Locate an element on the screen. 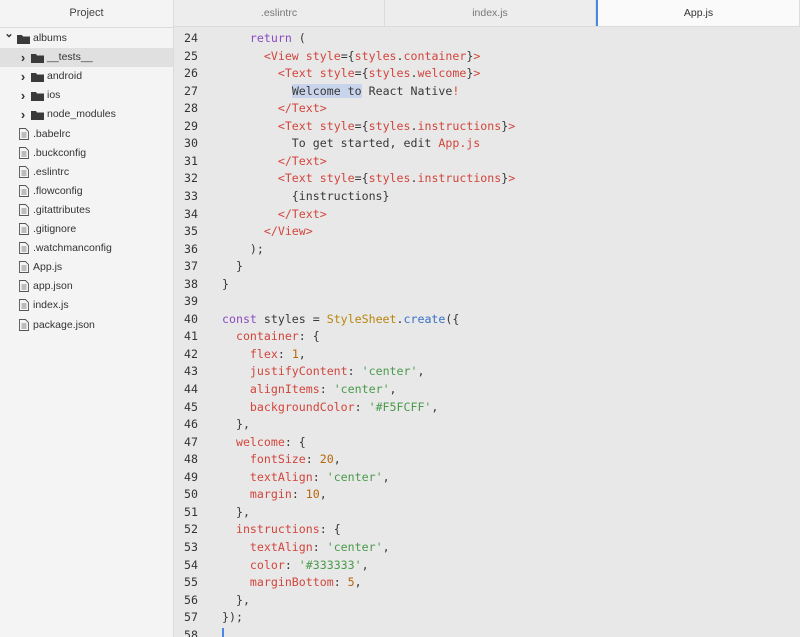  folder-item: › android is located at coordinates (86, 76).